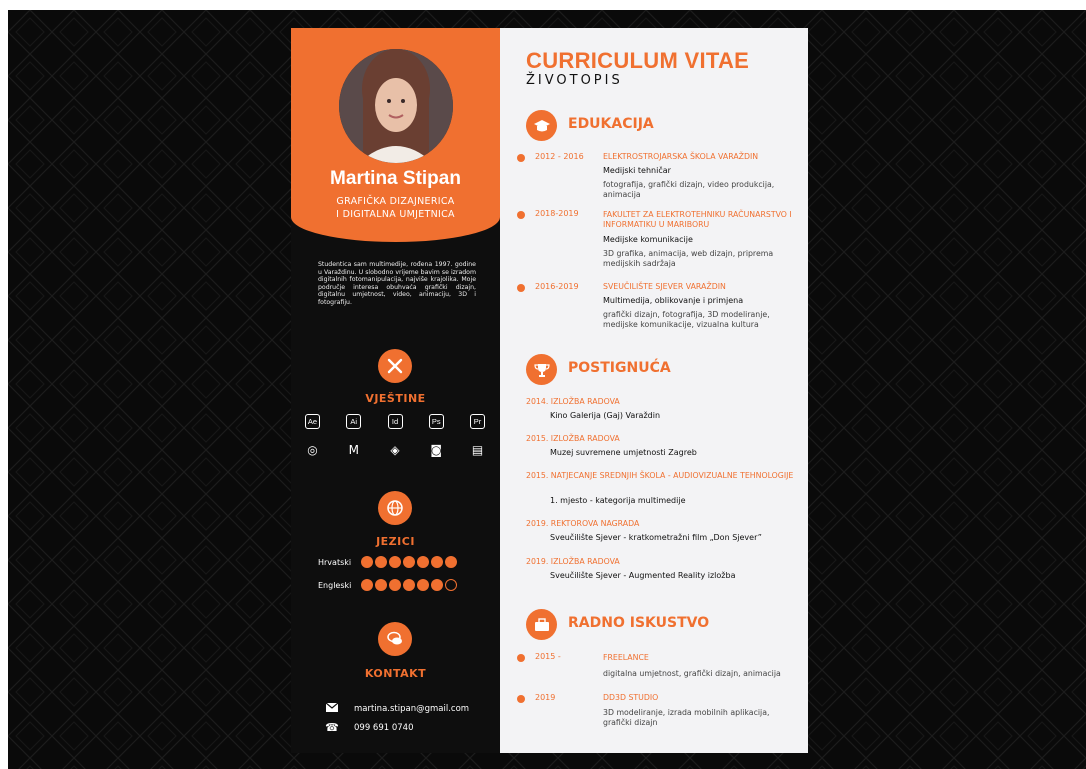 Image resolution: width=1086 pixels, height=769 pixels. I want to click on photoshop-icon: Ps, so click(436, 421).